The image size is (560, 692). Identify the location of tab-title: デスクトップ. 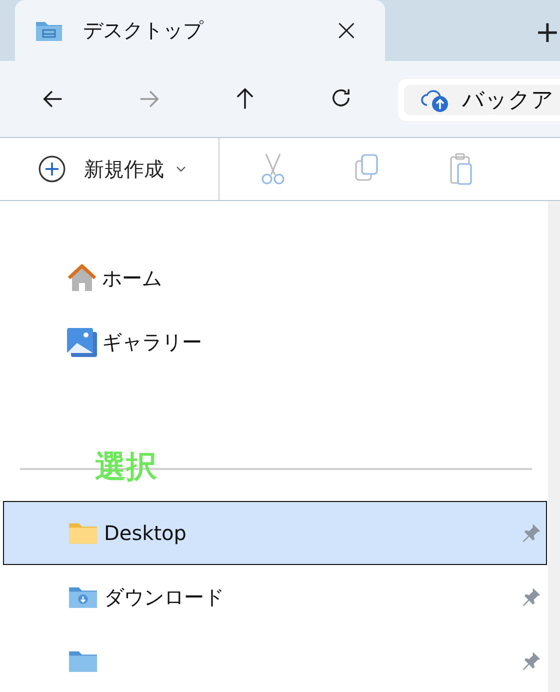
(143, 30).